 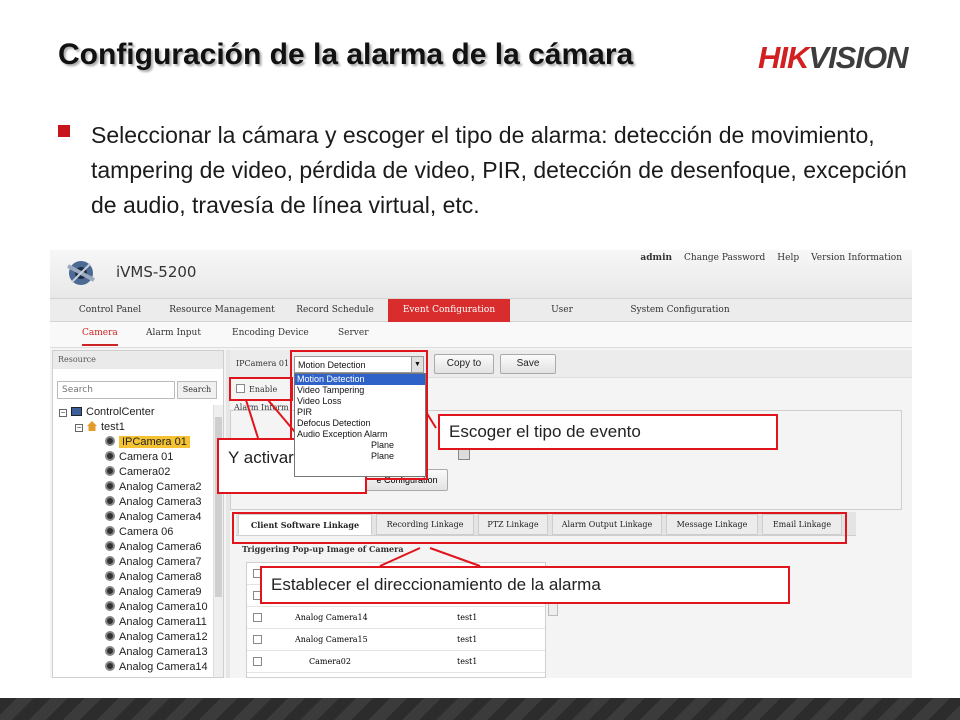 I want to click on enable-highlight, so click(x=261, y=389).